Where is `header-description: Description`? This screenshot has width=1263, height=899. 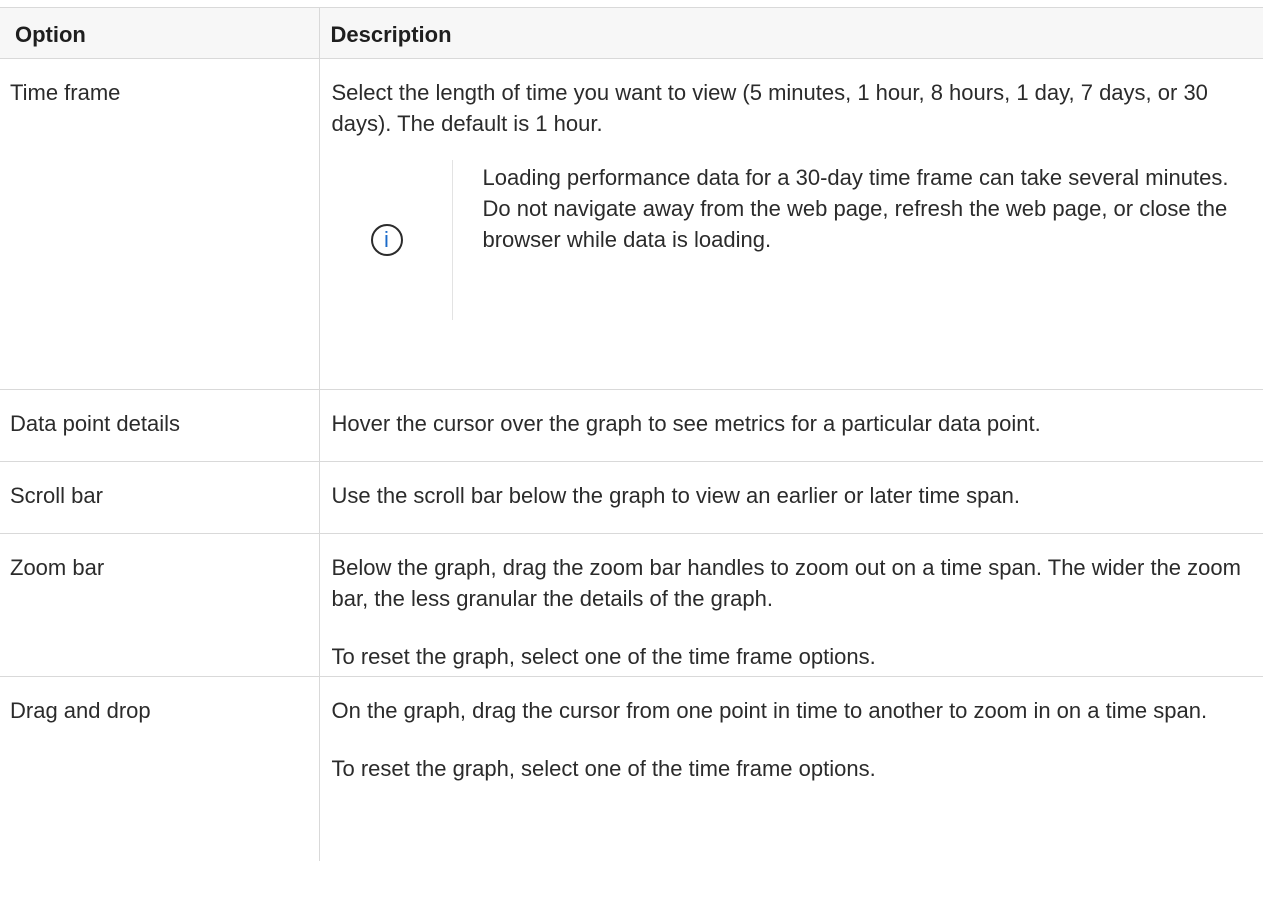 header-description: Description is located at coordinates (790, 33).